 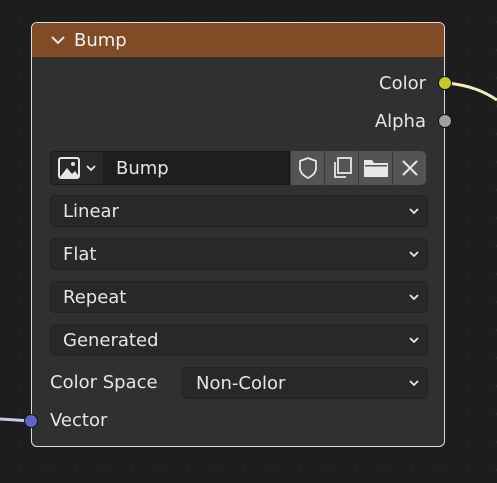 I want to click on image-icon, so click(x=69, y=168).